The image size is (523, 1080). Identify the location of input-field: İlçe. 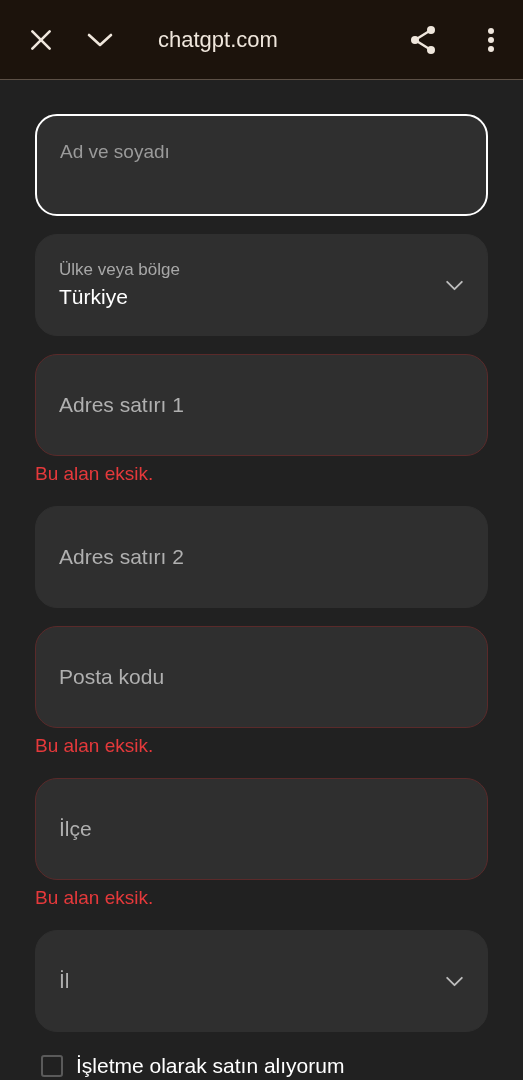
(261, 829).